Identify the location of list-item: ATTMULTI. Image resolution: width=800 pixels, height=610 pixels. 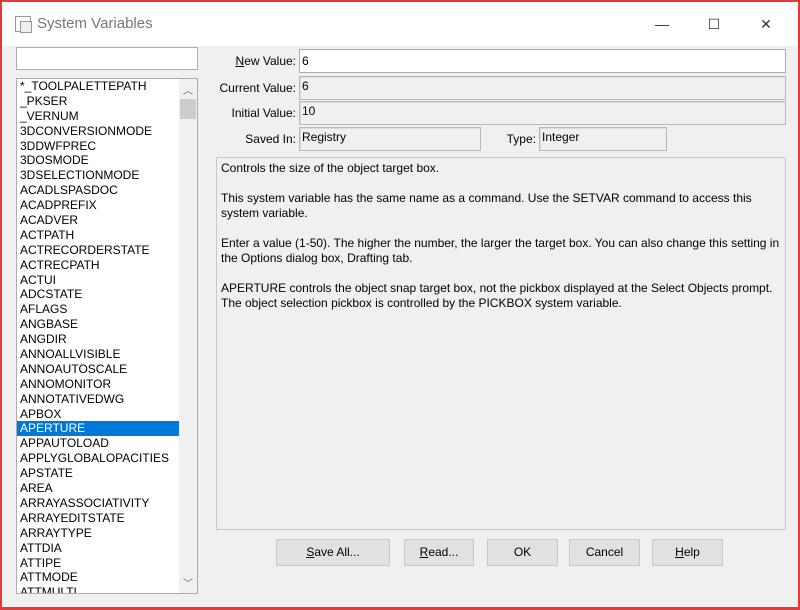
(98, 589).